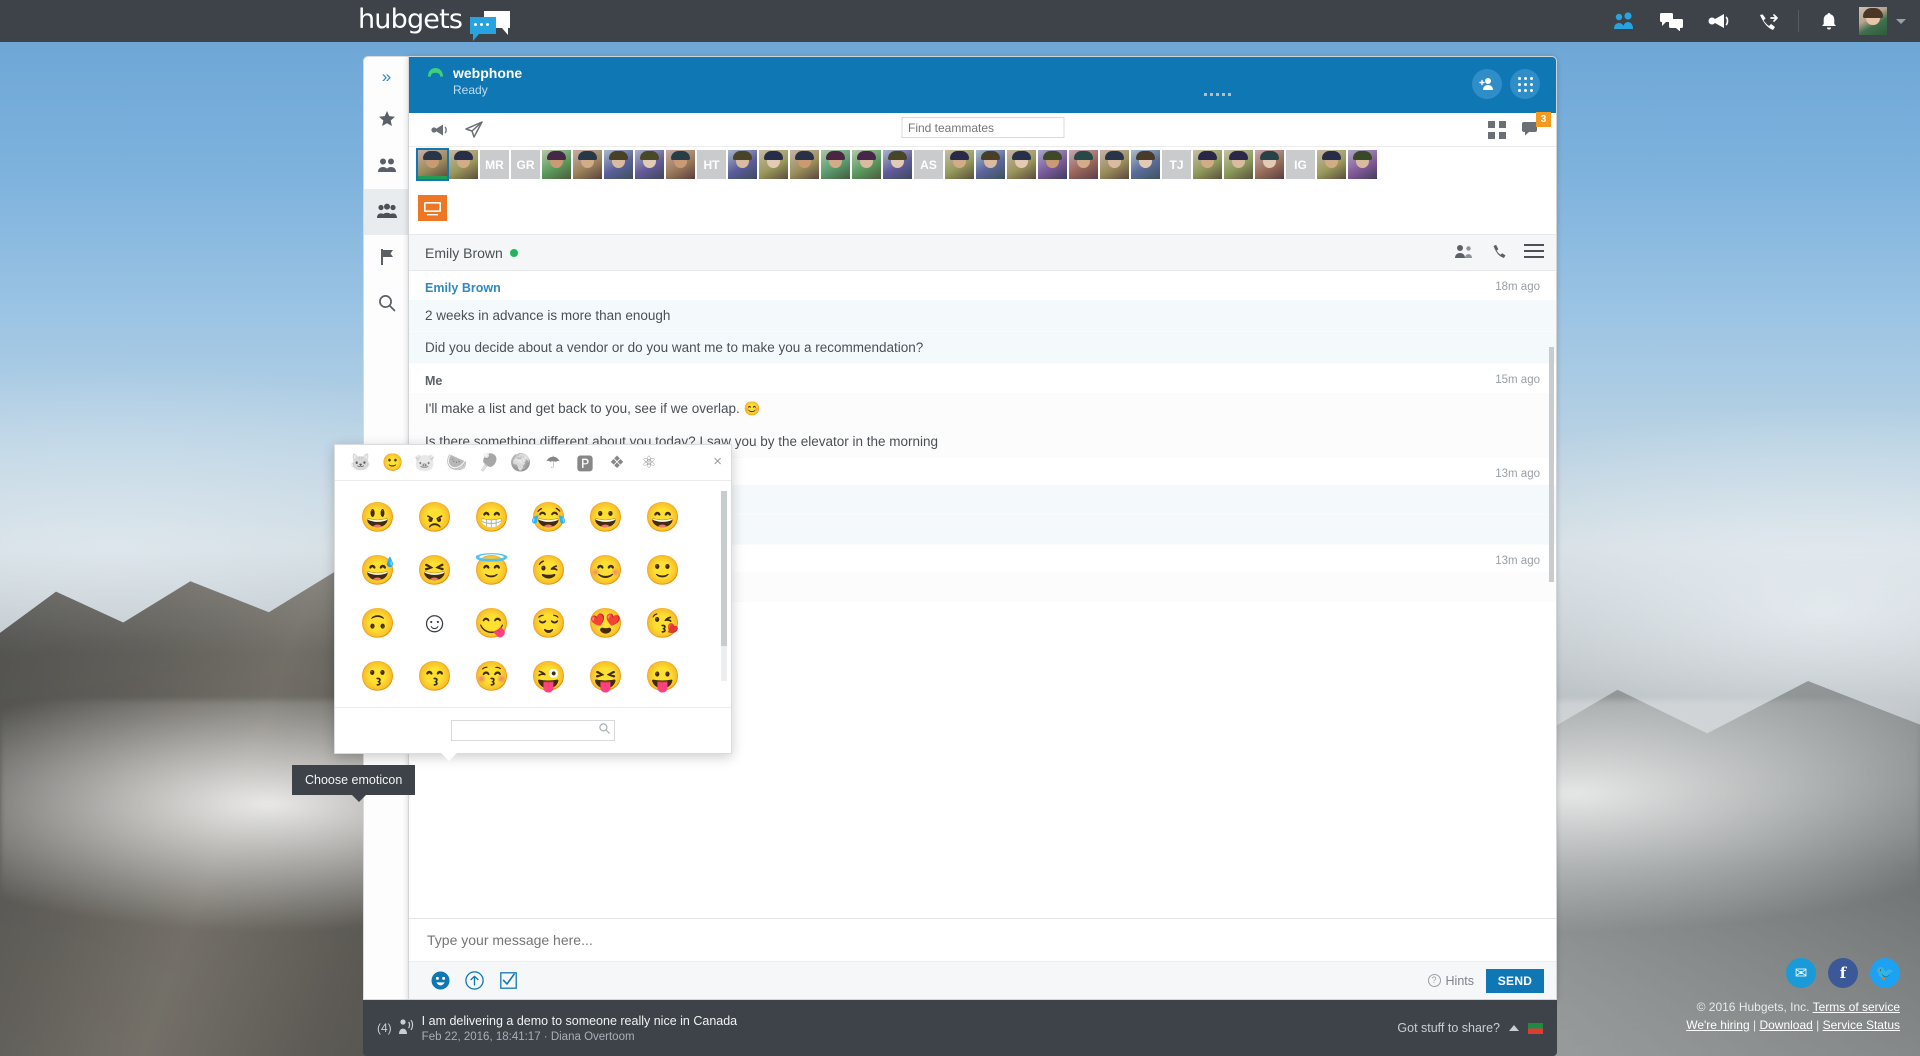 The image size is (1920, 1056). Describe the element at coordinates (982, 127) in the screenshot. I see `find-teammates-input` at that location.